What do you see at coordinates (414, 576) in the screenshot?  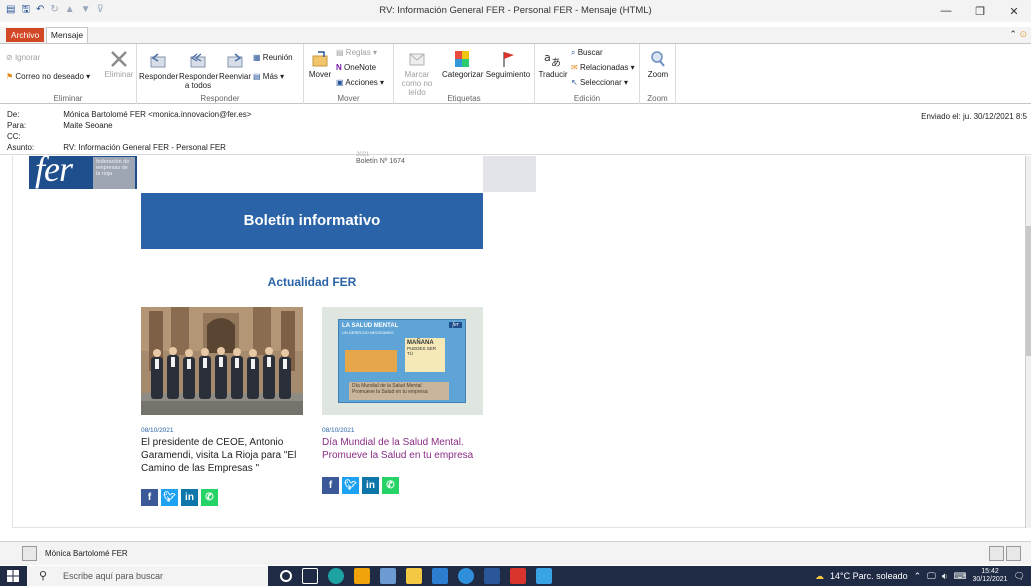 I see `file-explorer-icon` at bounding box center [414, 576].